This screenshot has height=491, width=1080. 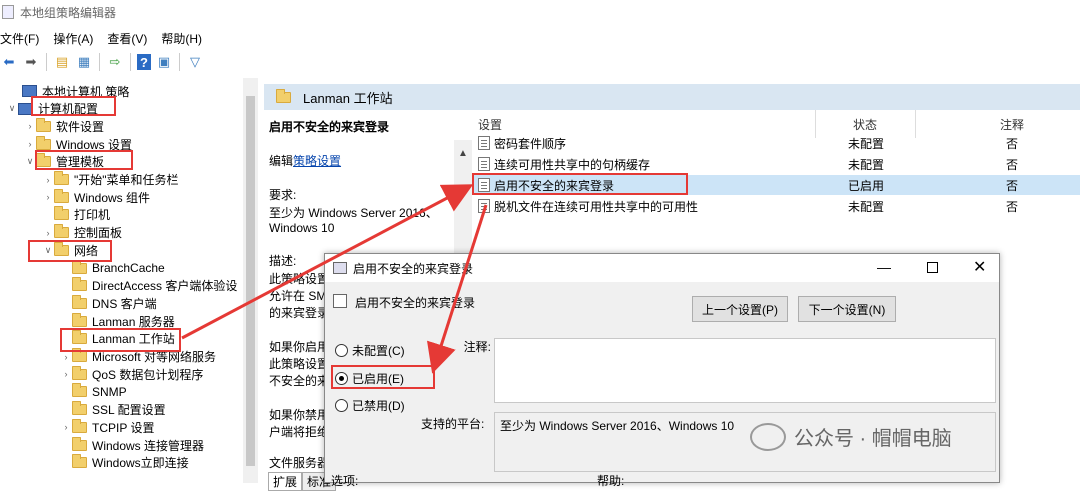 What do you see at coordinates (19, 38) in the screenshot?
I see `menu-file: 文件(F)` at bounding box center [19, 38].